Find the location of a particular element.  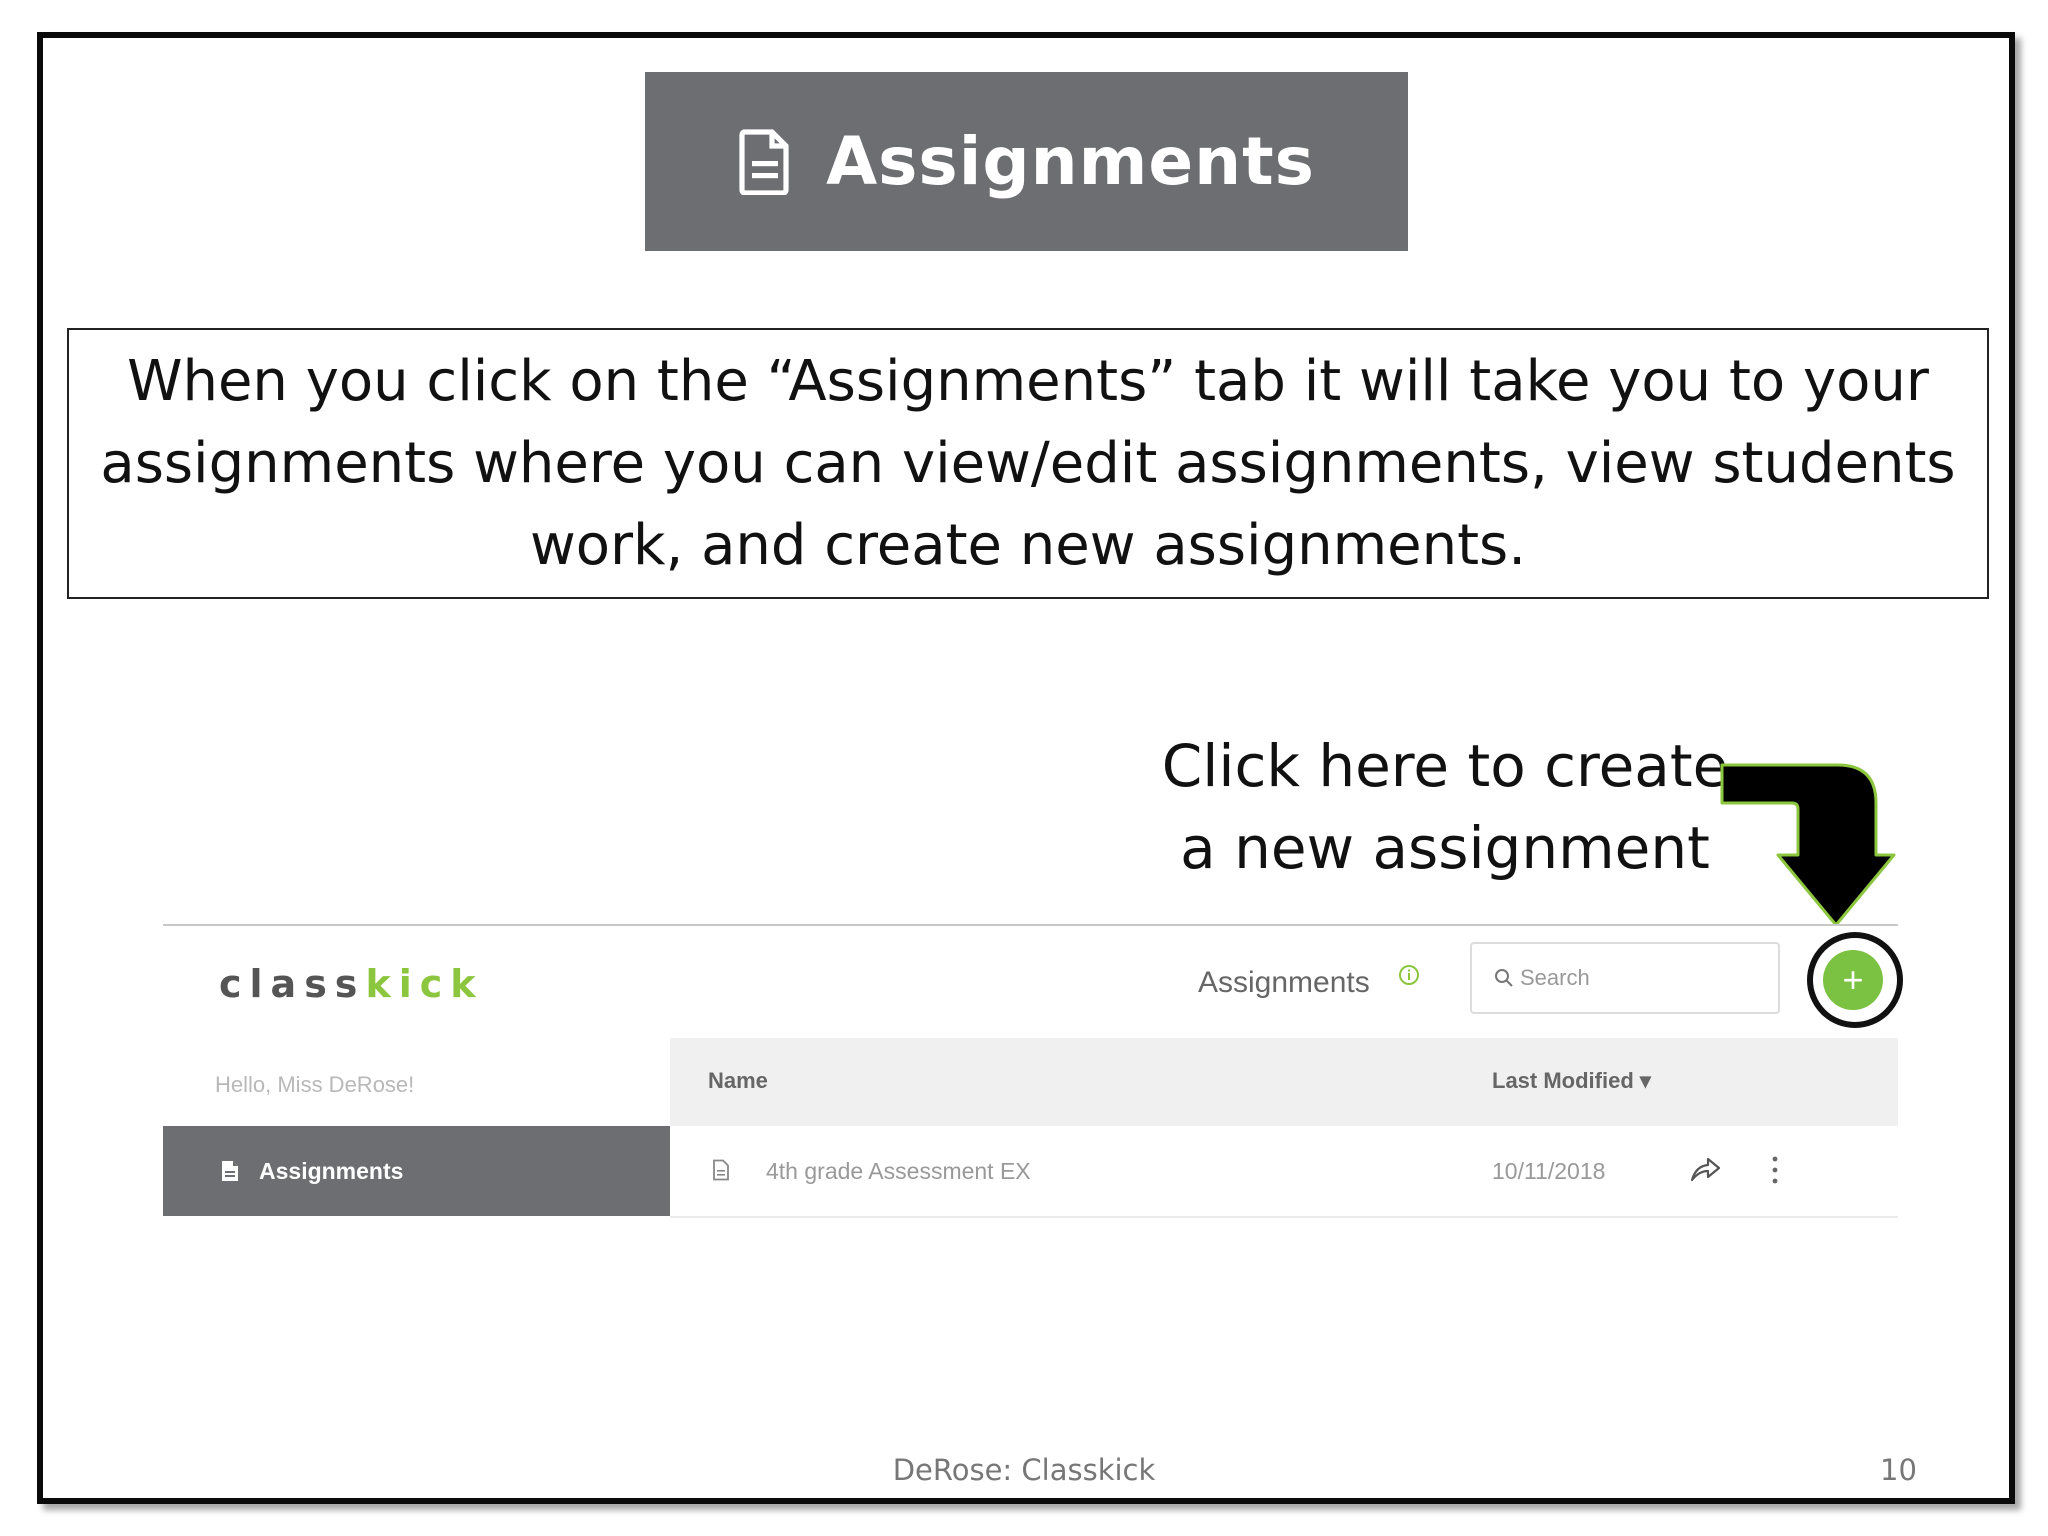

assignments-header-crop: Assignments is located at coordinates (1026, 161).